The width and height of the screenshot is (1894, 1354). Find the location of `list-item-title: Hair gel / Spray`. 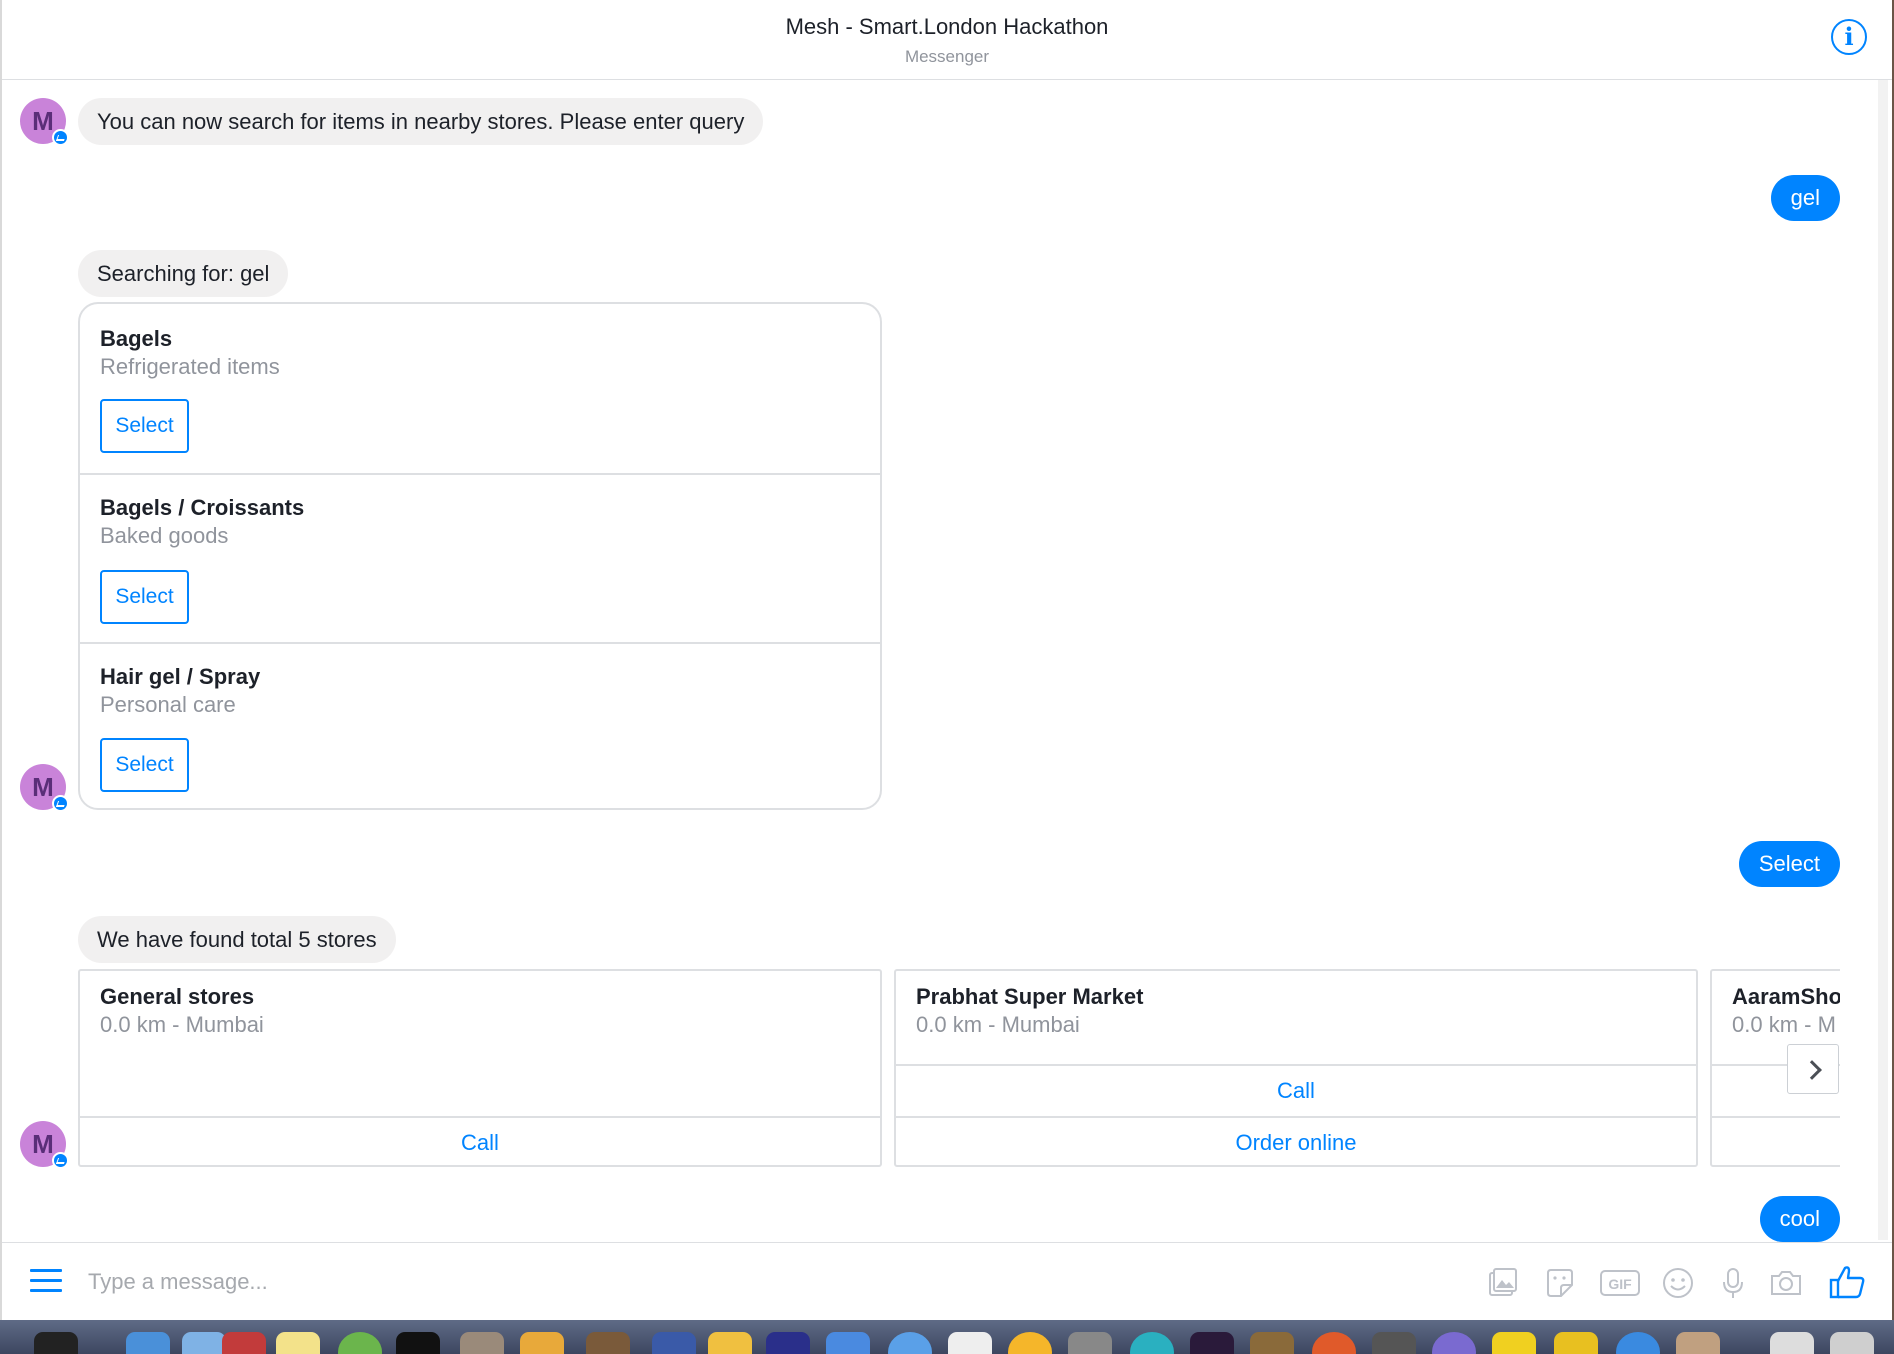

list-item-title: Hair gel / Spray is located at coordinates (180, 676).